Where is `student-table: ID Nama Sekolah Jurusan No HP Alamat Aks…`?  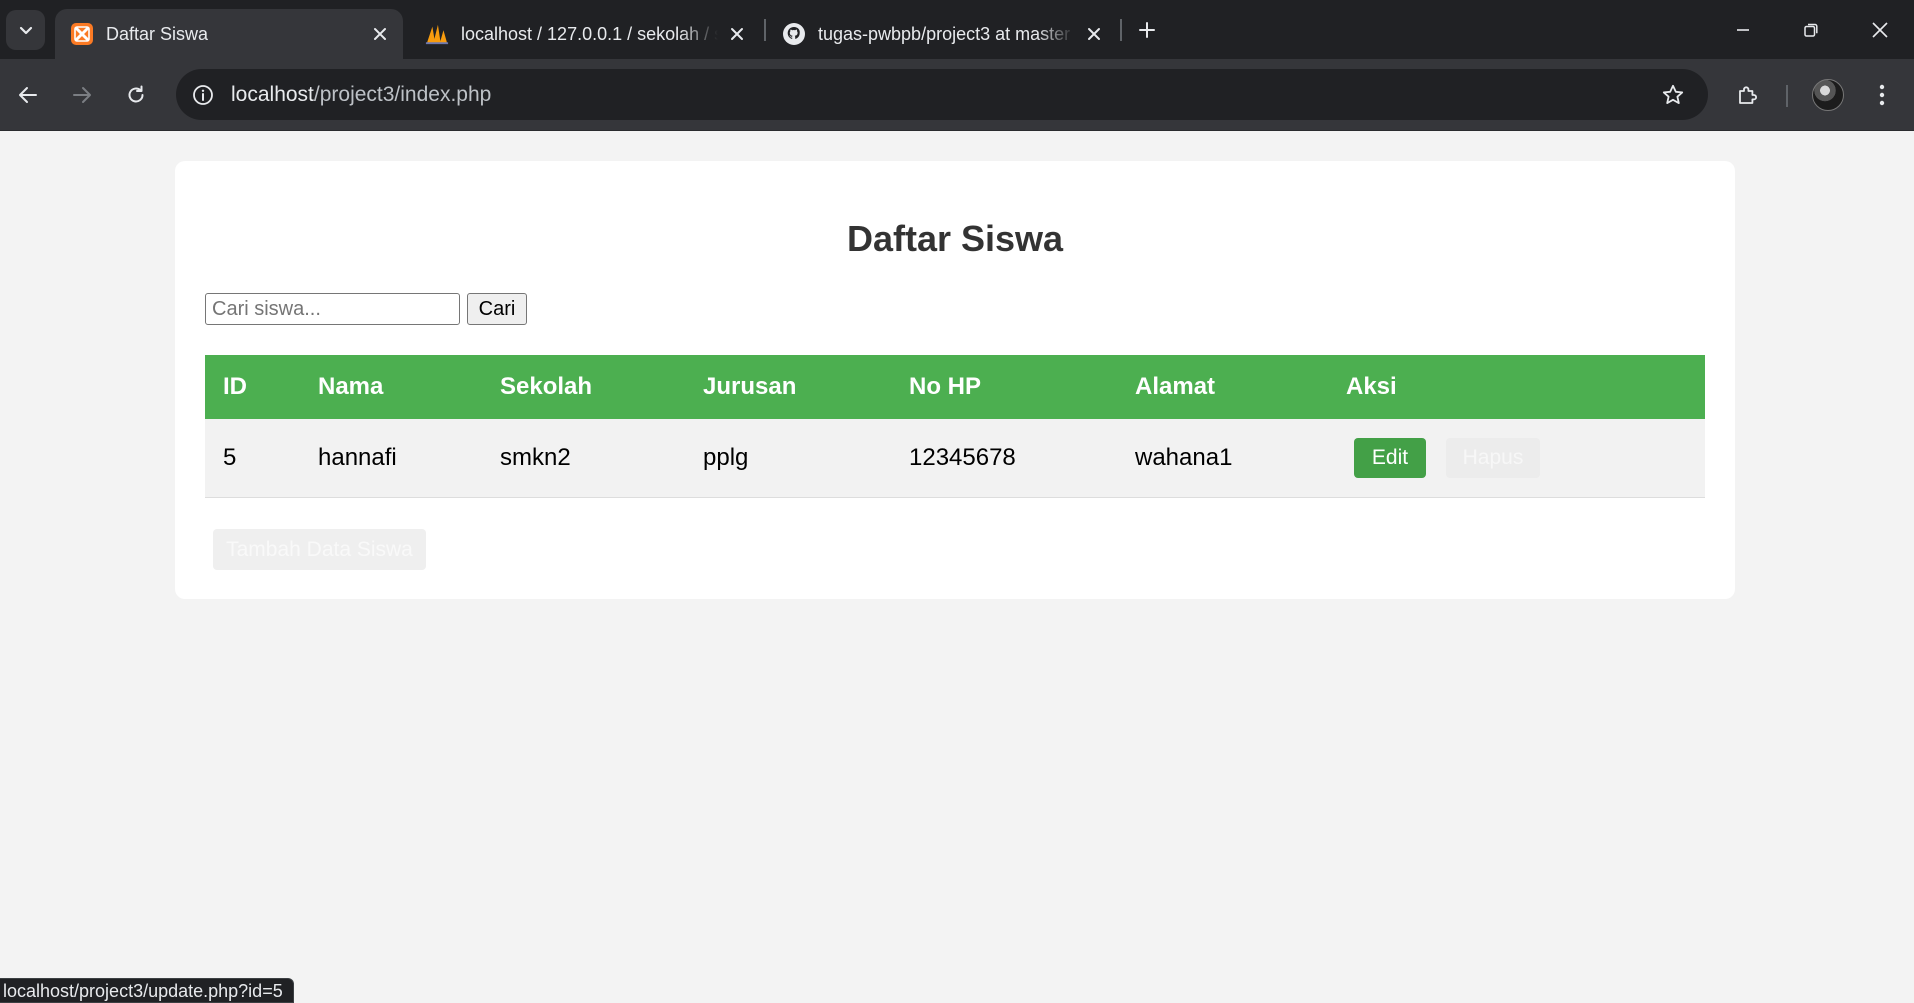
student-table: ID Nama Sekolah Jurusan No HP Alamat Aks… is located at coordinates (955, 426).